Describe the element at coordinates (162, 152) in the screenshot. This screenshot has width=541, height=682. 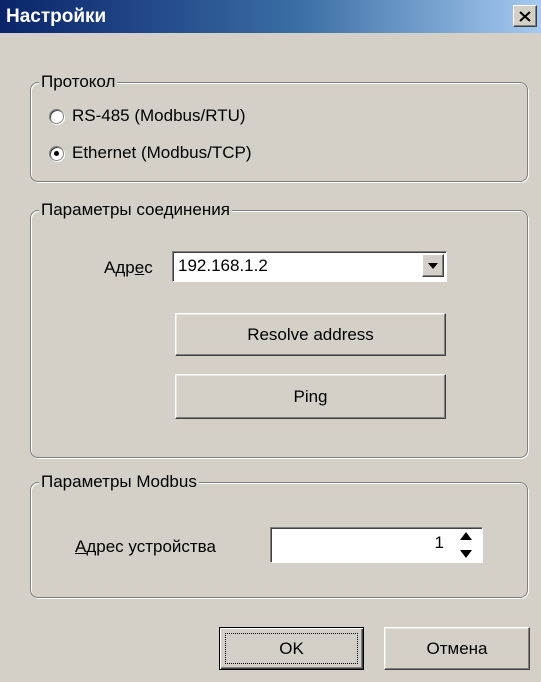
I see `radio-ethernet-label: Ethernet (Modbus/TCP)` at that location.